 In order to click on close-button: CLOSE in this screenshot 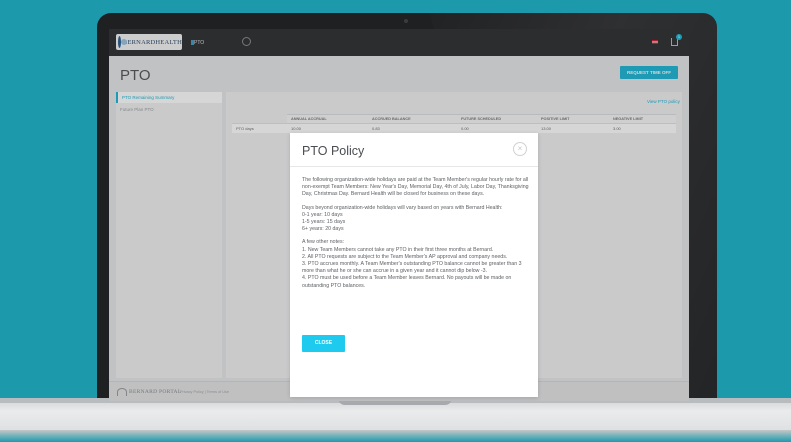, I will do `click(323, 343)`.